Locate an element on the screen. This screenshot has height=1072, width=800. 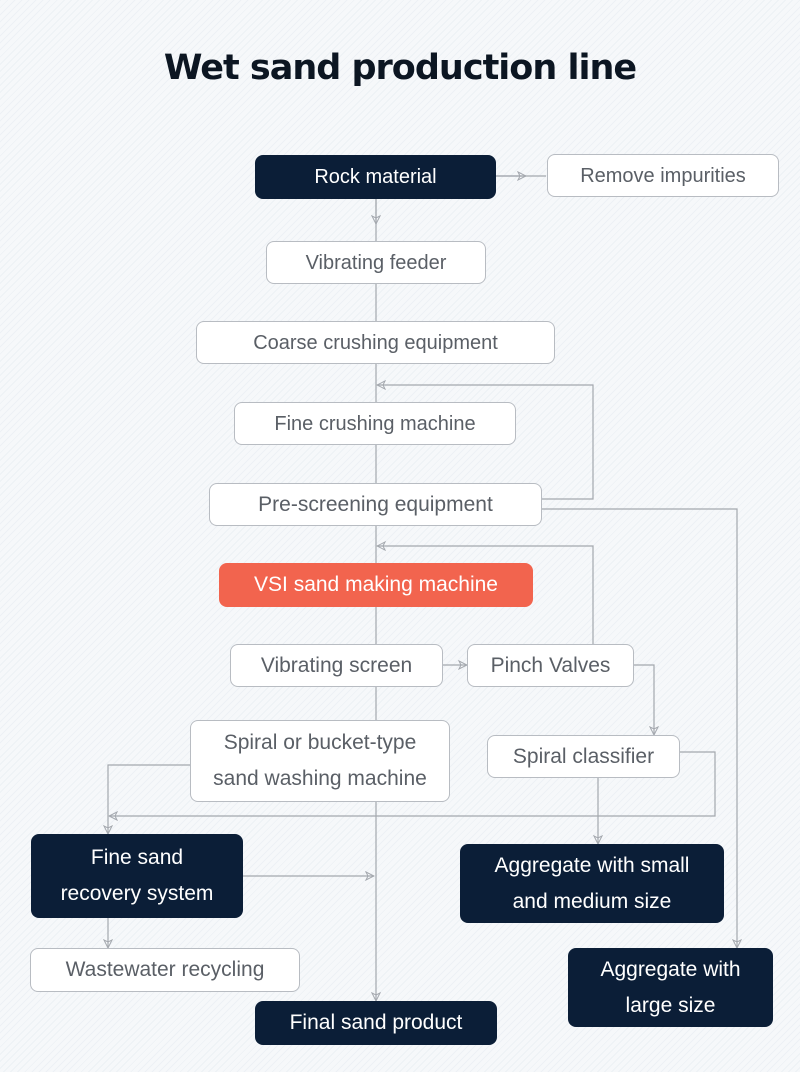
node-remove-impurities: Remove impurities is located at coordinates (663, 175).